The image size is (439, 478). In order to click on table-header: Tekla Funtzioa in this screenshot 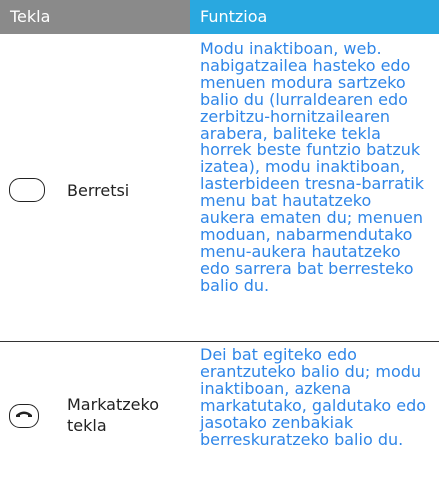, I will do `click(219, 17)`.